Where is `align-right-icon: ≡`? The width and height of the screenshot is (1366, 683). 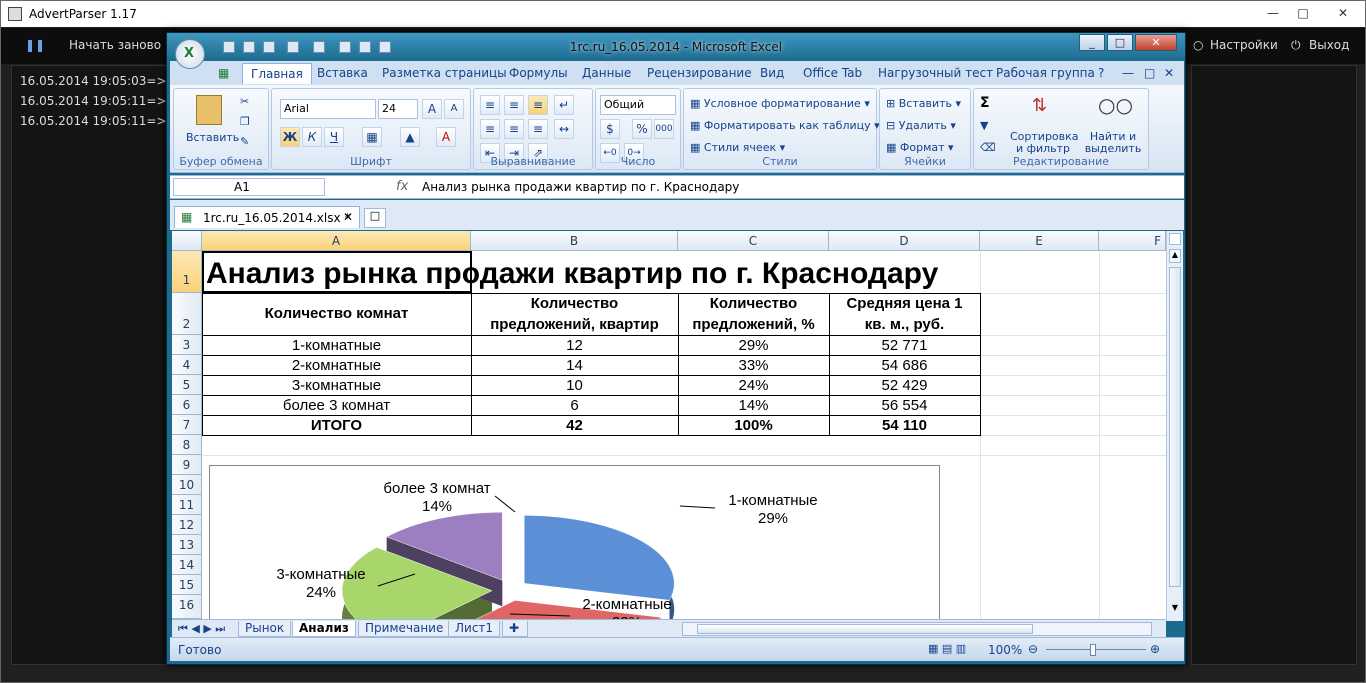 align-right-icon: ≡ is located at coordinates (538, 129).